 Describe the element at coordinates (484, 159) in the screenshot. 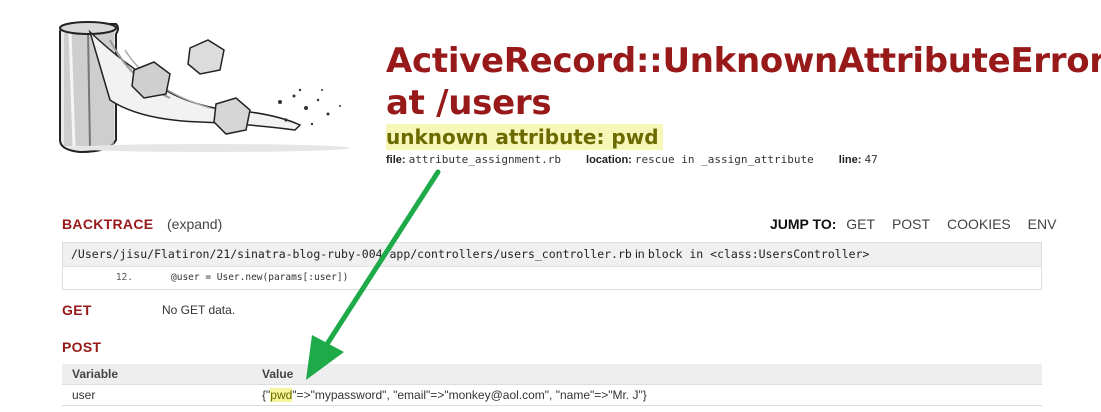

I see `file-value: attribute_assignment.rb` at that location.